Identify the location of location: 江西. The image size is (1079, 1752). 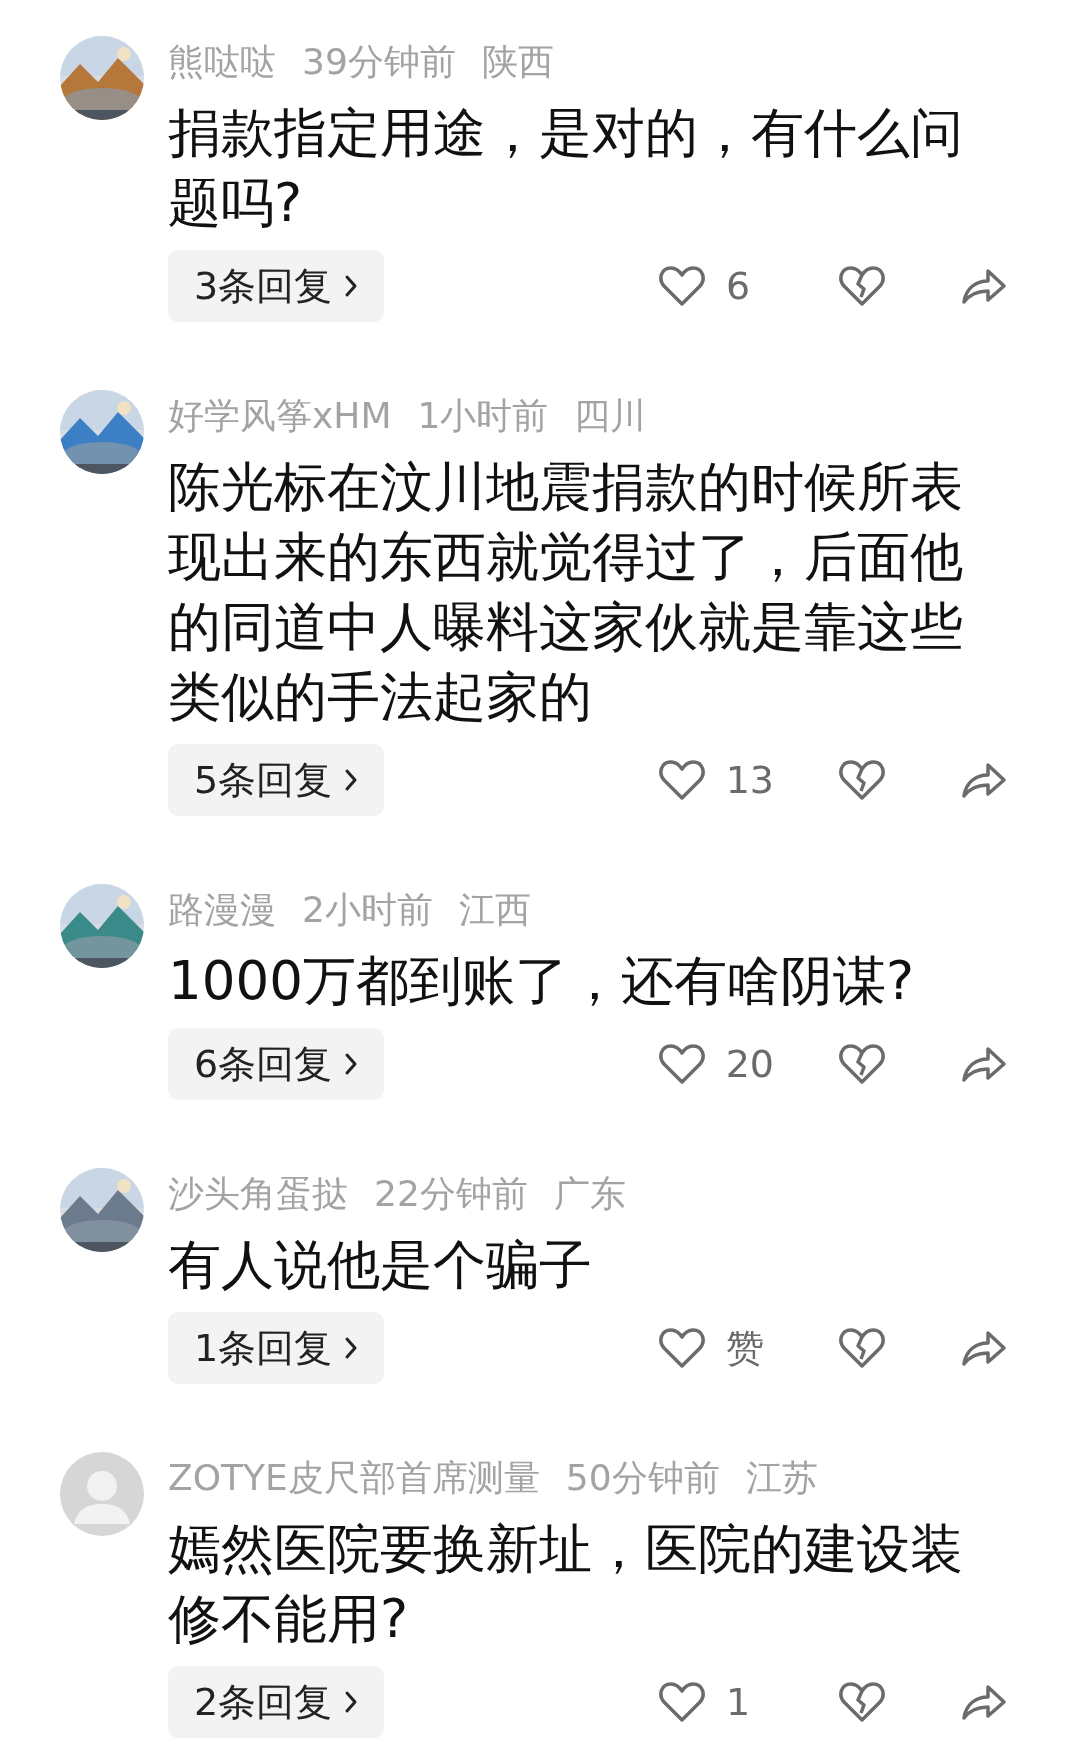
(494, 910).